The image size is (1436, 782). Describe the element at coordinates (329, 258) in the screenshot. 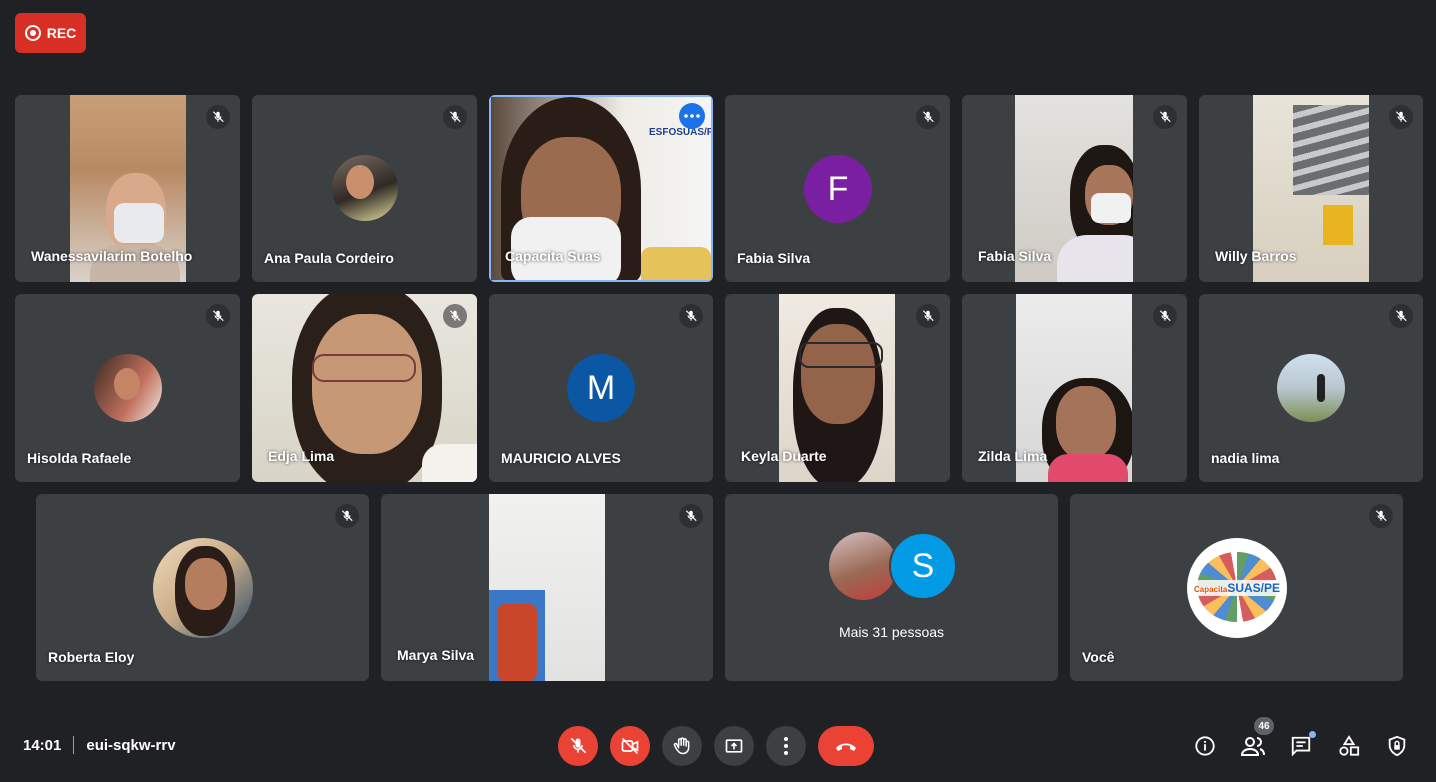

I see `participant-name: Ana Paula Cordeiro` at that location.